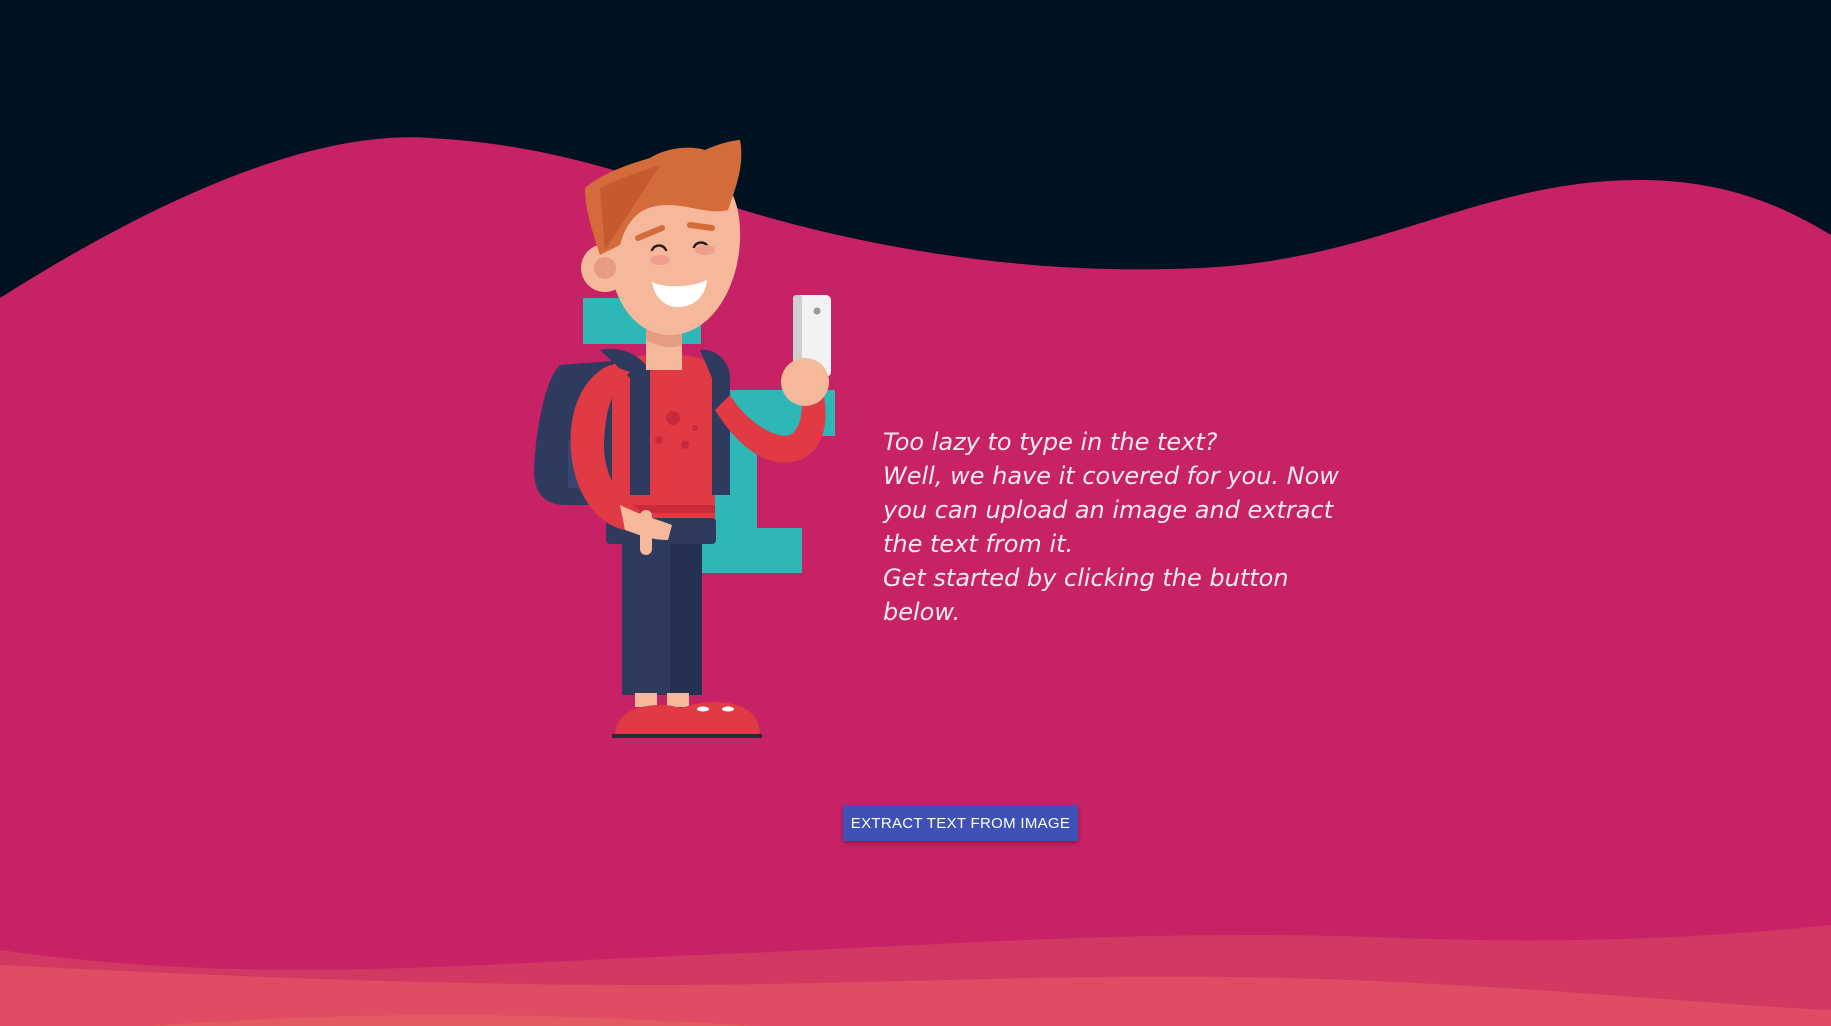  I want to click on man-with-phone-illustration, so click(684, 439).